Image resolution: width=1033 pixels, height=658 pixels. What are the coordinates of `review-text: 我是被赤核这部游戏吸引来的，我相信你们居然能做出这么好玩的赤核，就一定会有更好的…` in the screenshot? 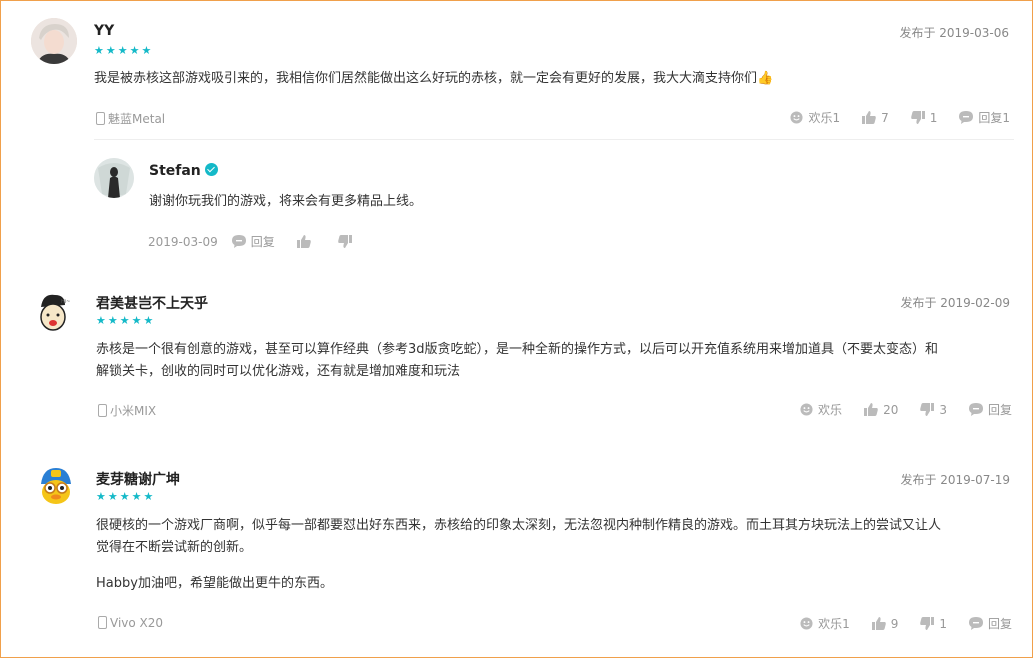 It's located at (434, 78).